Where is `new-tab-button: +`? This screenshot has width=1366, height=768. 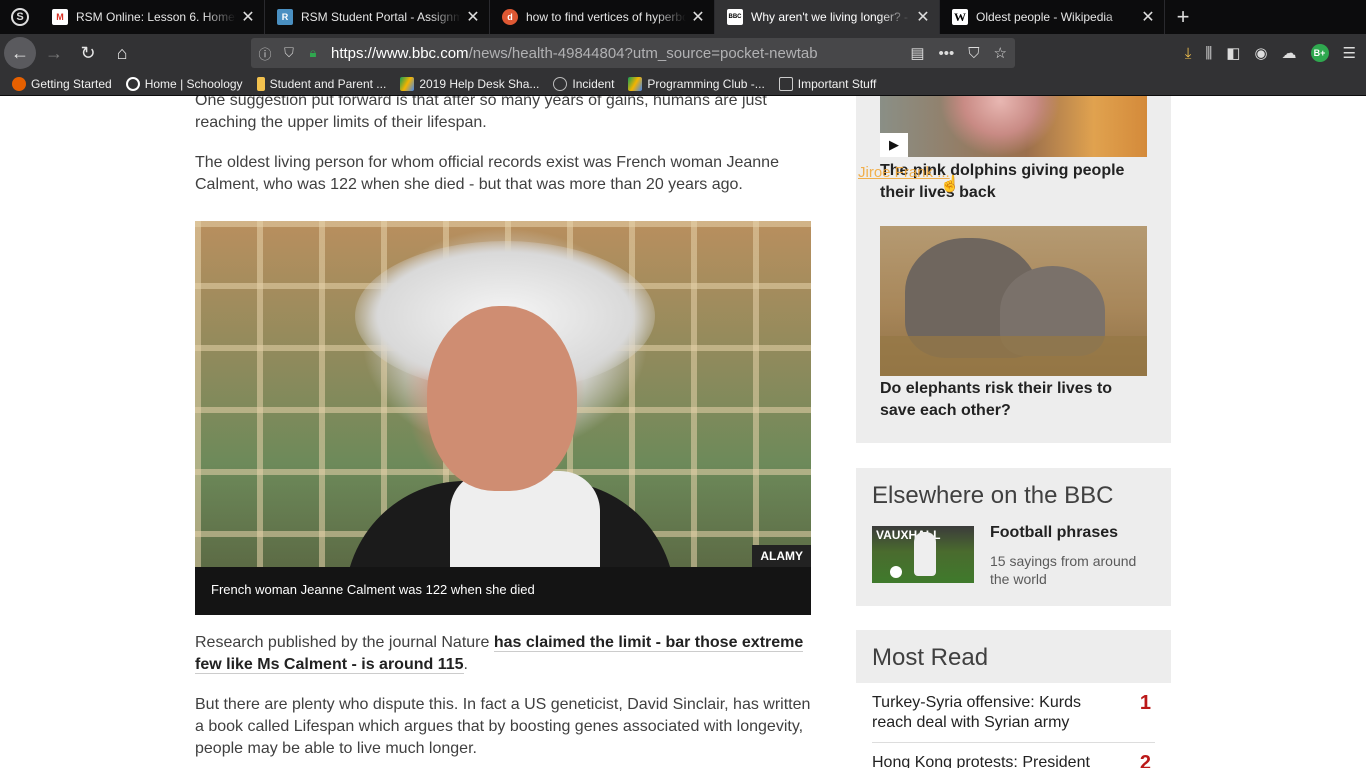
new-tab-button: + is located at coordinates (1183, 17).